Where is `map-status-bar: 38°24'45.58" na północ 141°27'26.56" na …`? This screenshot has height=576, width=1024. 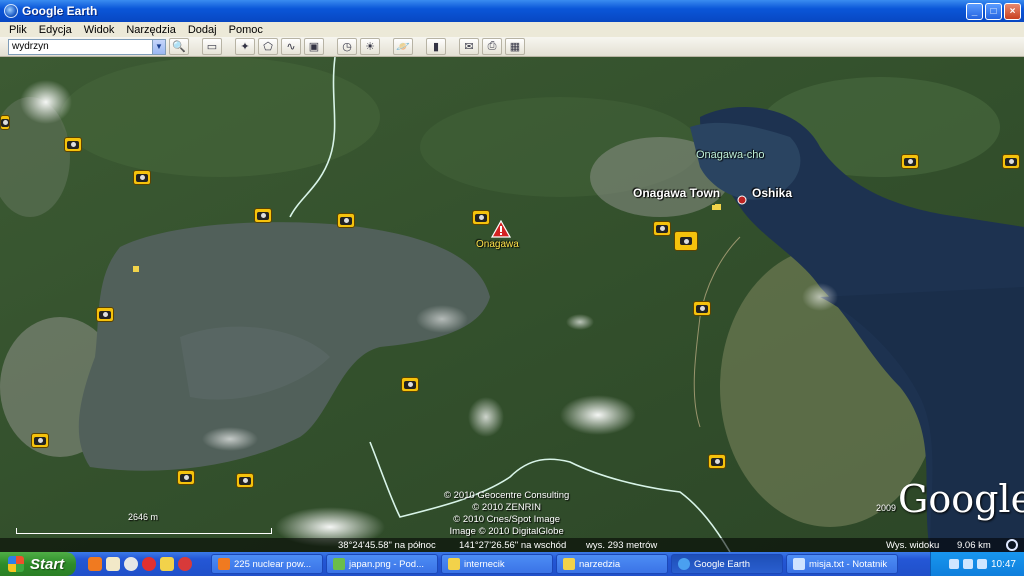
map-status-bar: 38°24'45.58" na północ 141°27'26.56" na … is located at coordinates (512, 545).